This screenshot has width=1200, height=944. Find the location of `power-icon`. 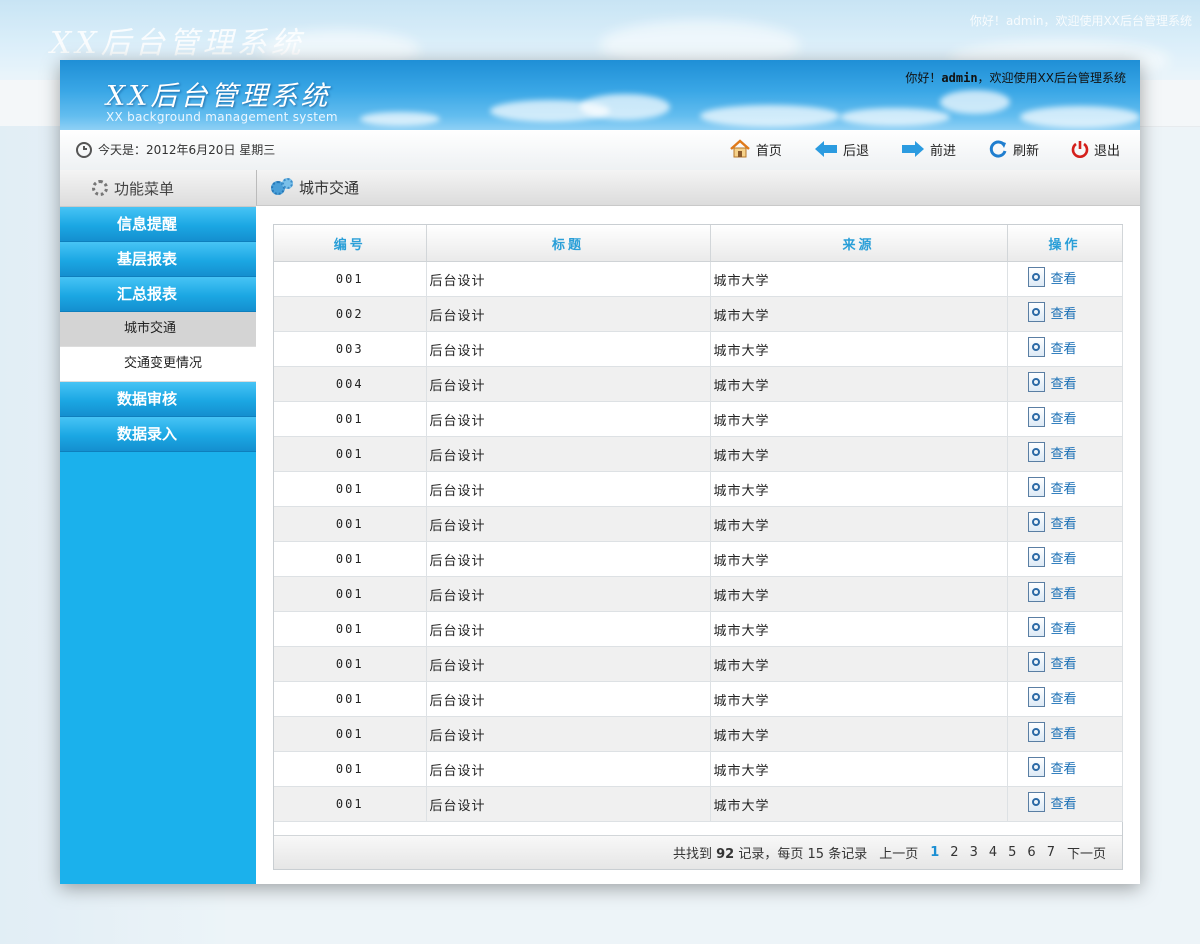

power-icon is located at coordinates (1080, 149).